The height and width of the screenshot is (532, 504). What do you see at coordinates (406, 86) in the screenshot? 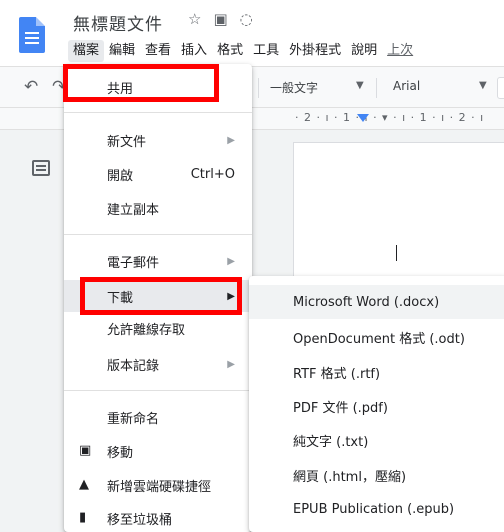
I see `font-family-select: Arial` at bounding box center [406, 86].